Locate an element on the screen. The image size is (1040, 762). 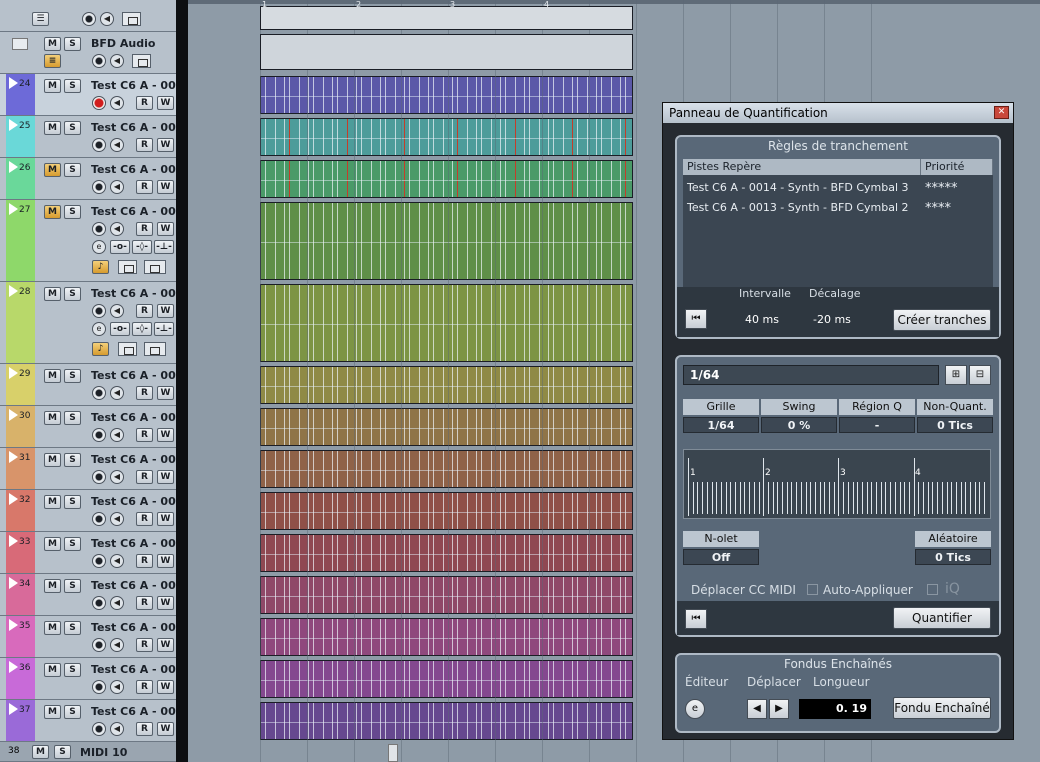
quantize-button: Quantifier is located at coordinates (942, 618).